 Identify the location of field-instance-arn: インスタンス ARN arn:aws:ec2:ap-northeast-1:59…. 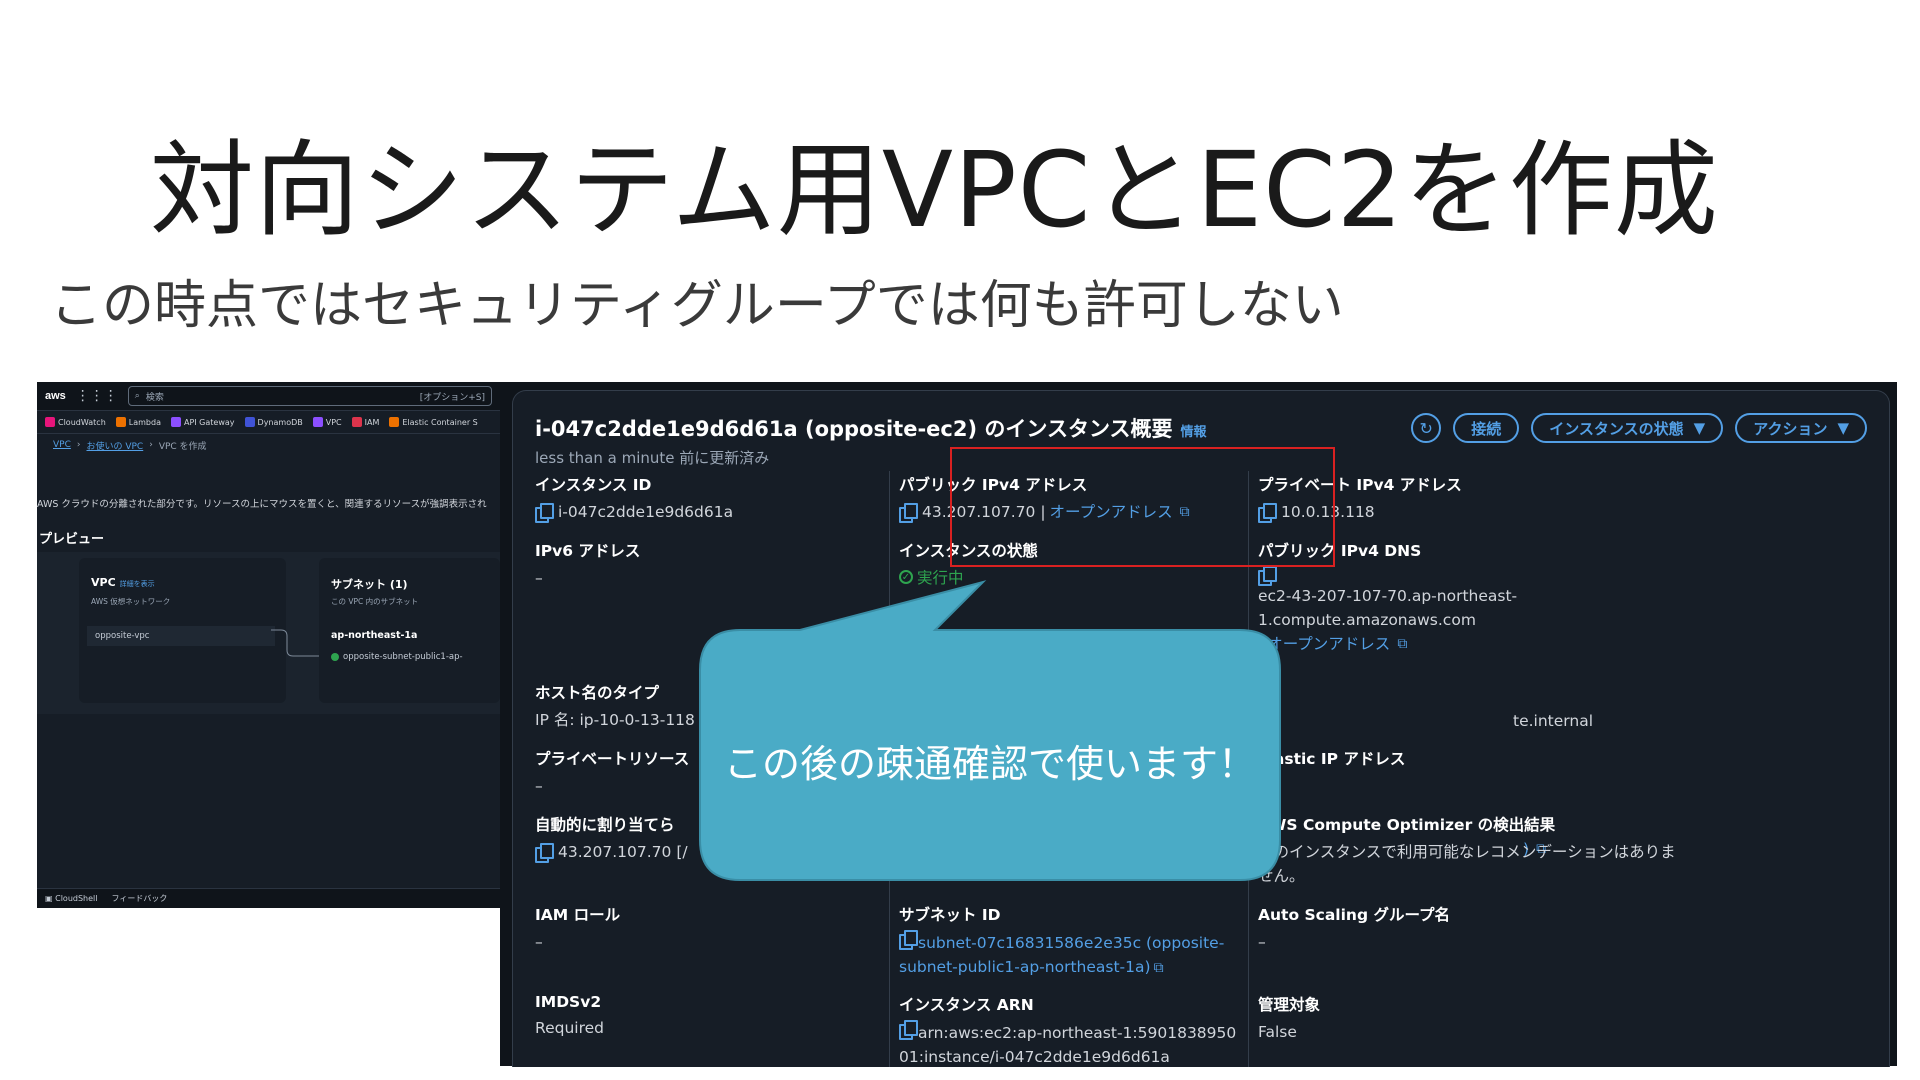
(1068, 1031).